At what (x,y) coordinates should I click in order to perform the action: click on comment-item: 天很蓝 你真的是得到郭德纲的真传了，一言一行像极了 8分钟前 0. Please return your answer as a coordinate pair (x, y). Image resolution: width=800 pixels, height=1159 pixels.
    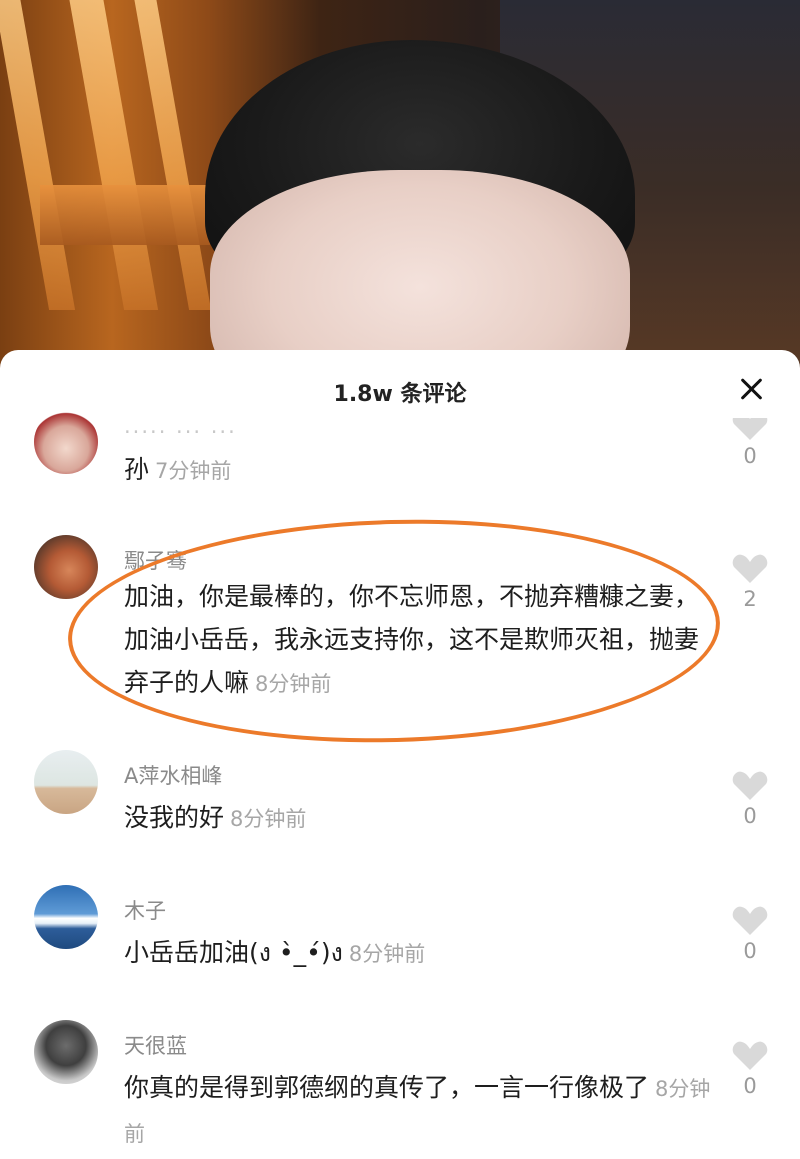
    Looking at the image, I should click on (400, 1089).